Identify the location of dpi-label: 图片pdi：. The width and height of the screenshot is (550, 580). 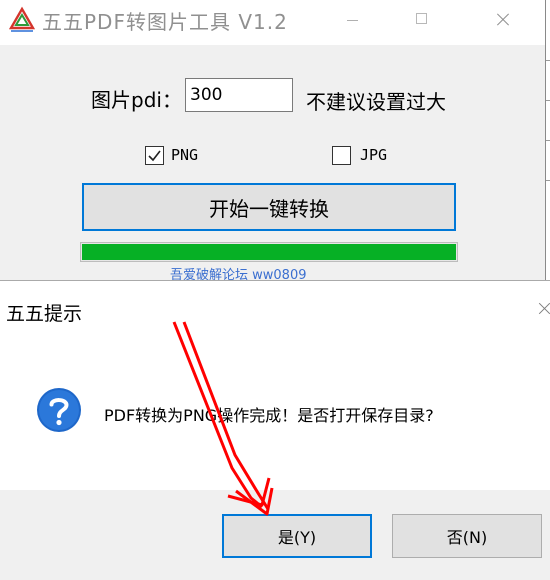
(136, 100).